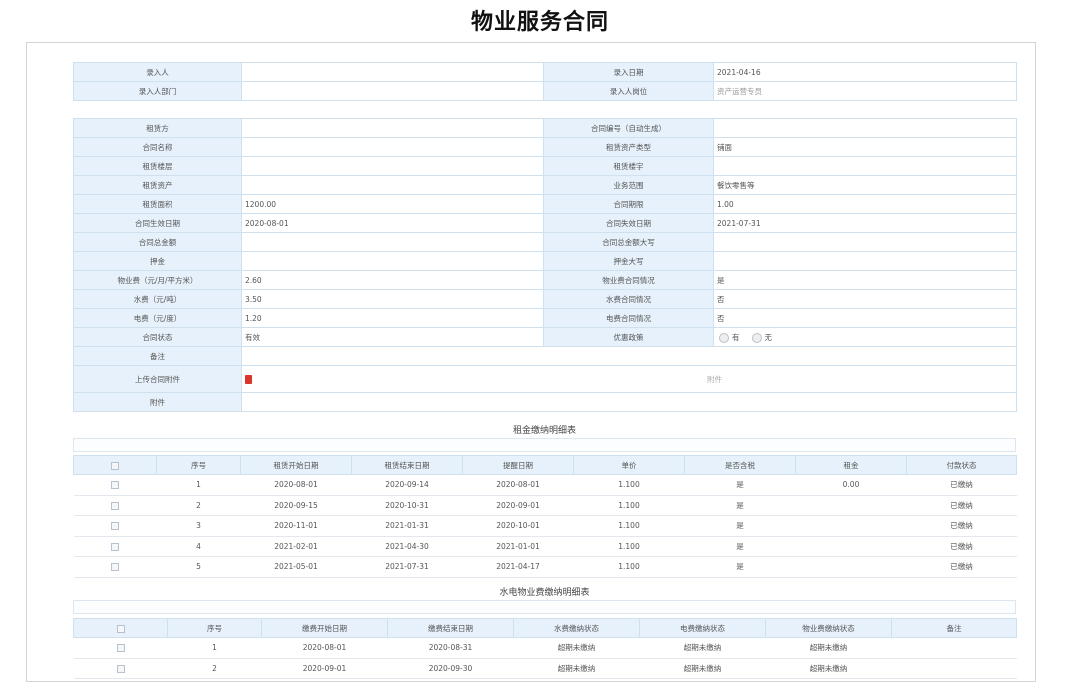  What do you see at coordinates (545, 505) in the screenshot?
I see `table-row: 2 2020-09-15 2020-10-31 2020-09-01 1.100 是 已缴纳` at bounding box center [545, 505].